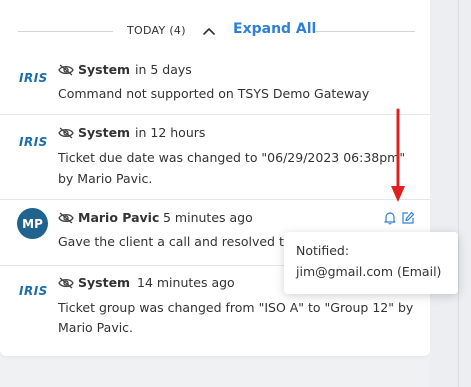 The height and width of the screenshot is (387, 471). Describe the element at coordinates (323, 250) in the screenshot. I see `tooltip-title: Notified:` at that location.